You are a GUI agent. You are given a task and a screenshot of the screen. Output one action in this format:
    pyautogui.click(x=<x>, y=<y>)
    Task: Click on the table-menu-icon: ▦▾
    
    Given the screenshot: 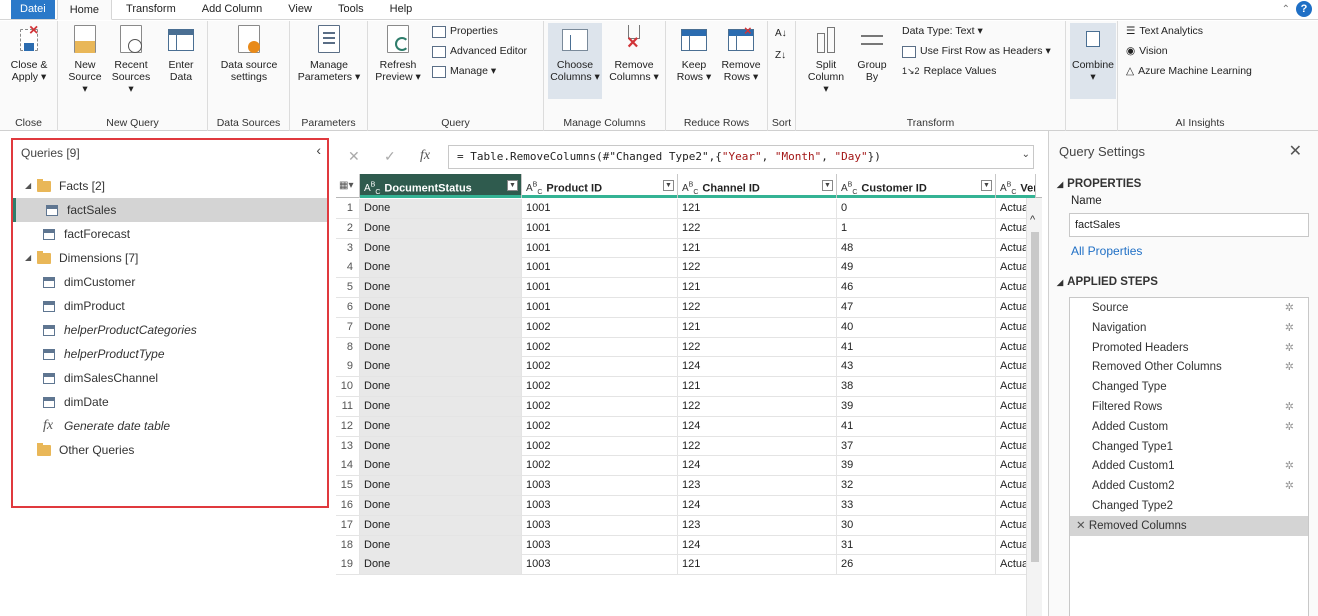 What is the action you would take?
    pyautogui.click(x=348, y=186)
    